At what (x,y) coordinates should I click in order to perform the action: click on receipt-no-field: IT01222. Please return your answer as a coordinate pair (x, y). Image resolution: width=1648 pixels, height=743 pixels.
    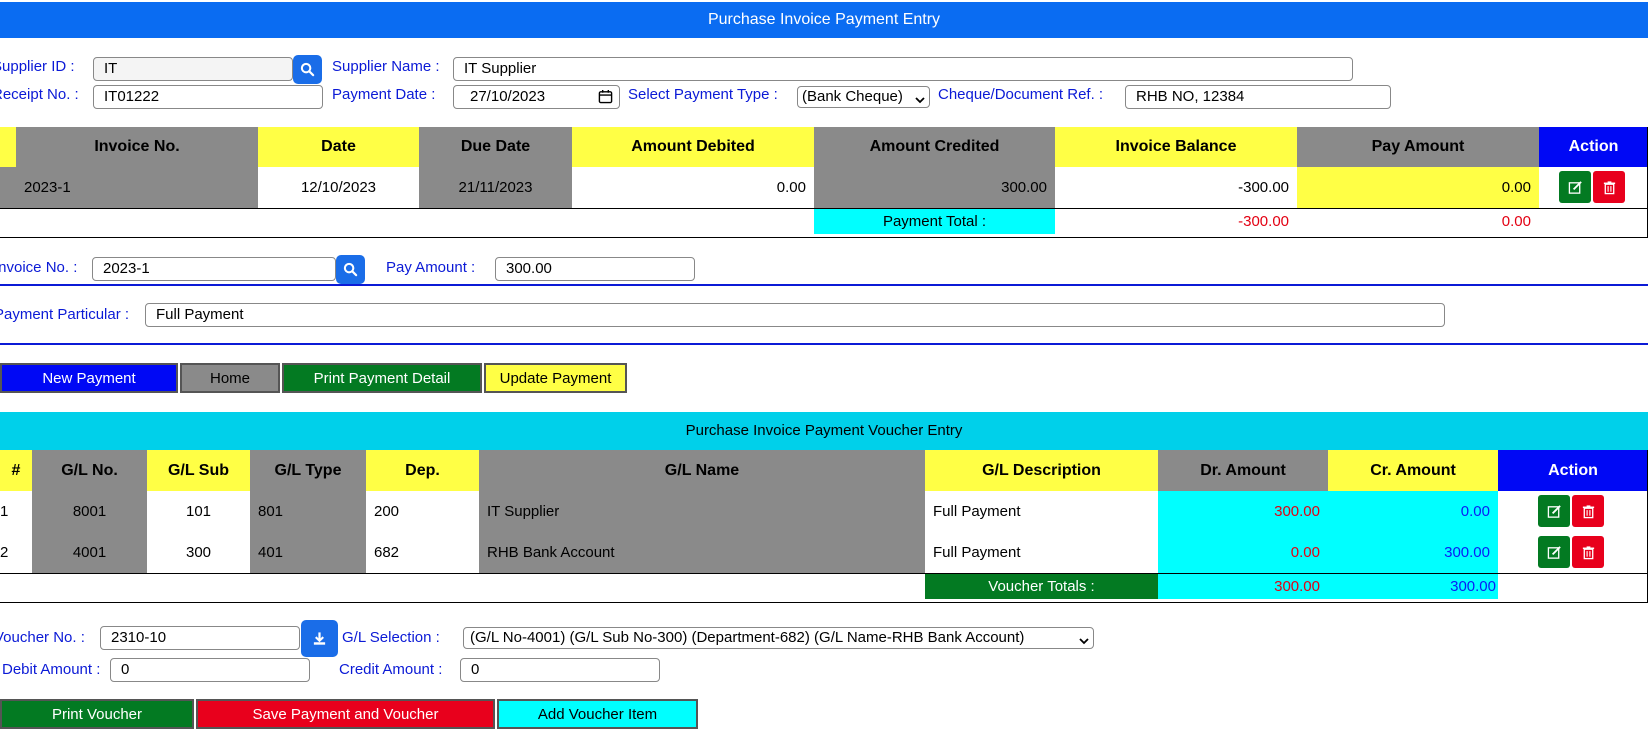
    Looking at the image, I should click on (208, 97).